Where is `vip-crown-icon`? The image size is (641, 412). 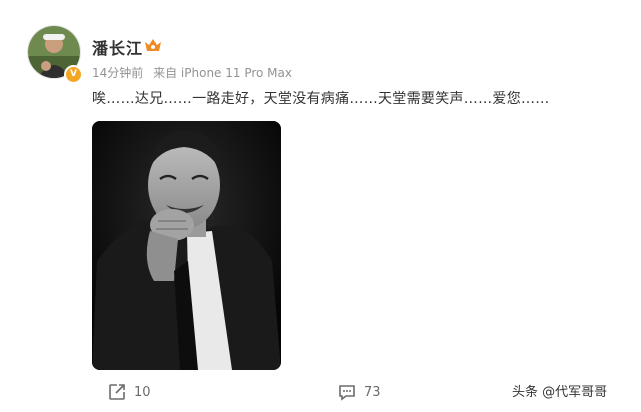 vip-crown-icon is located at coordinates (153, 45).